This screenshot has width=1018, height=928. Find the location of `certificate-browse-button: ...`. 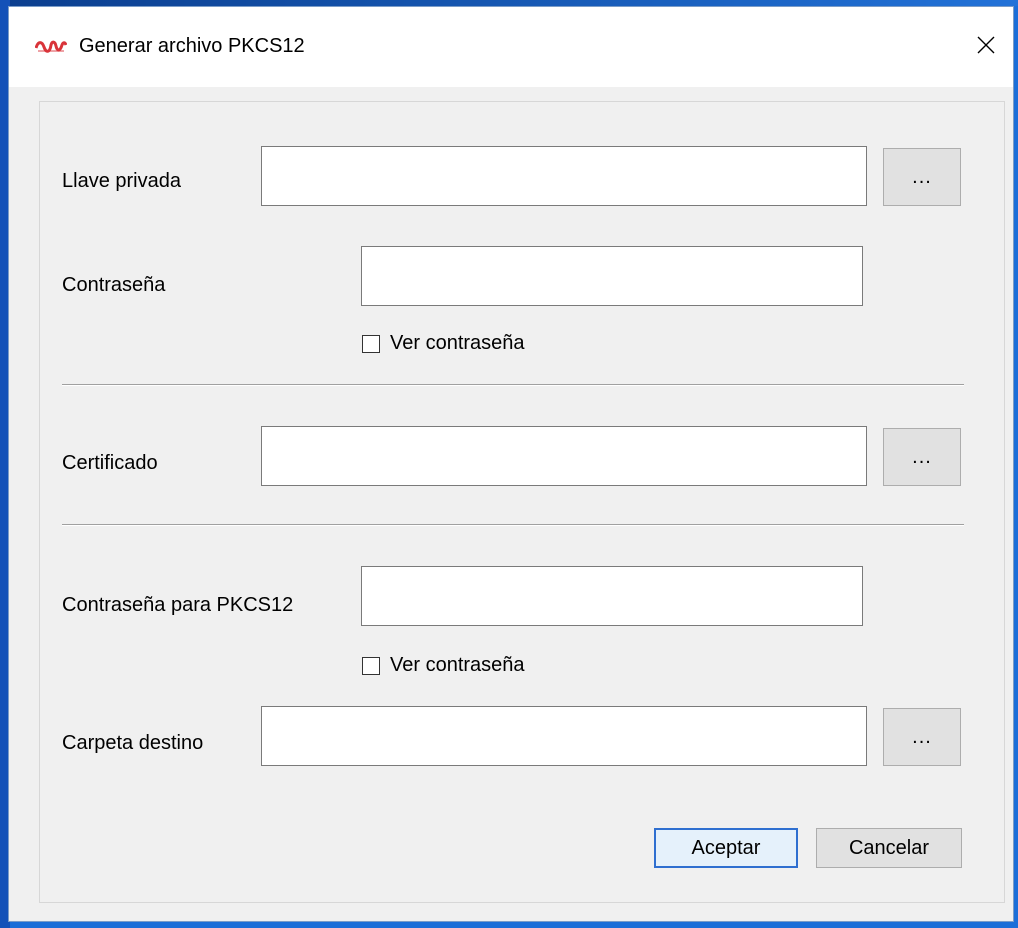

certificate-browse-button: ... is located at coordinates (922, 457).